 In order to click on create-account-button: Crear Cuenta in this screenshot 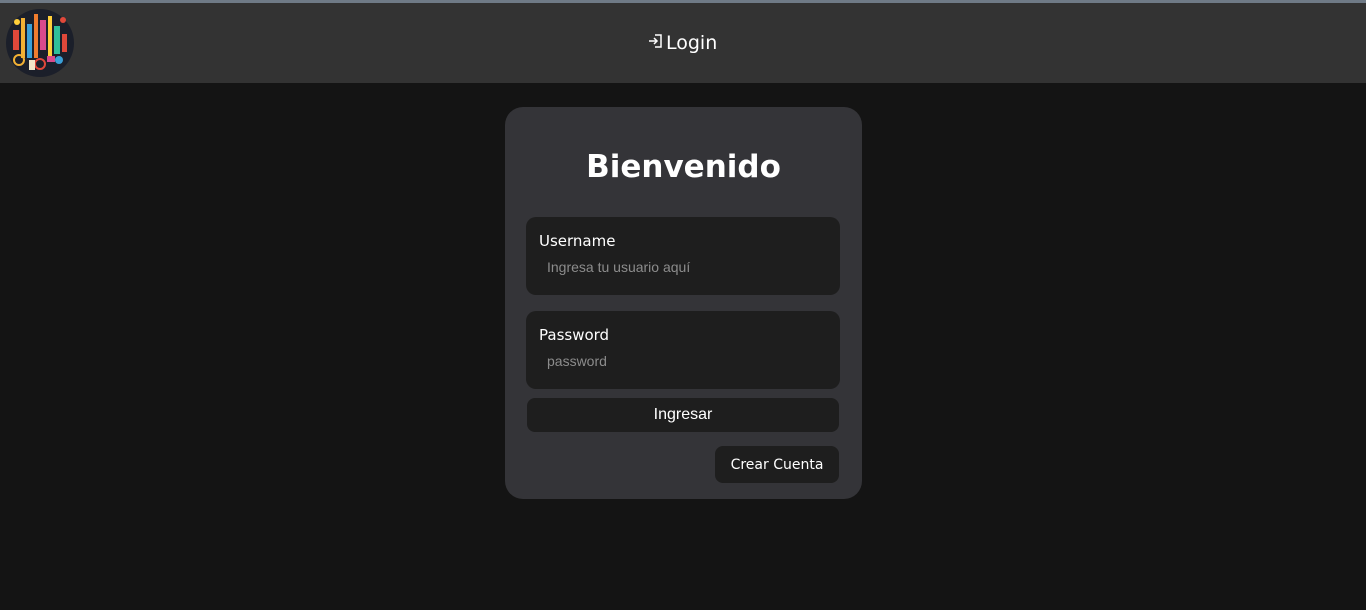, I will do `click(777, 464)`.